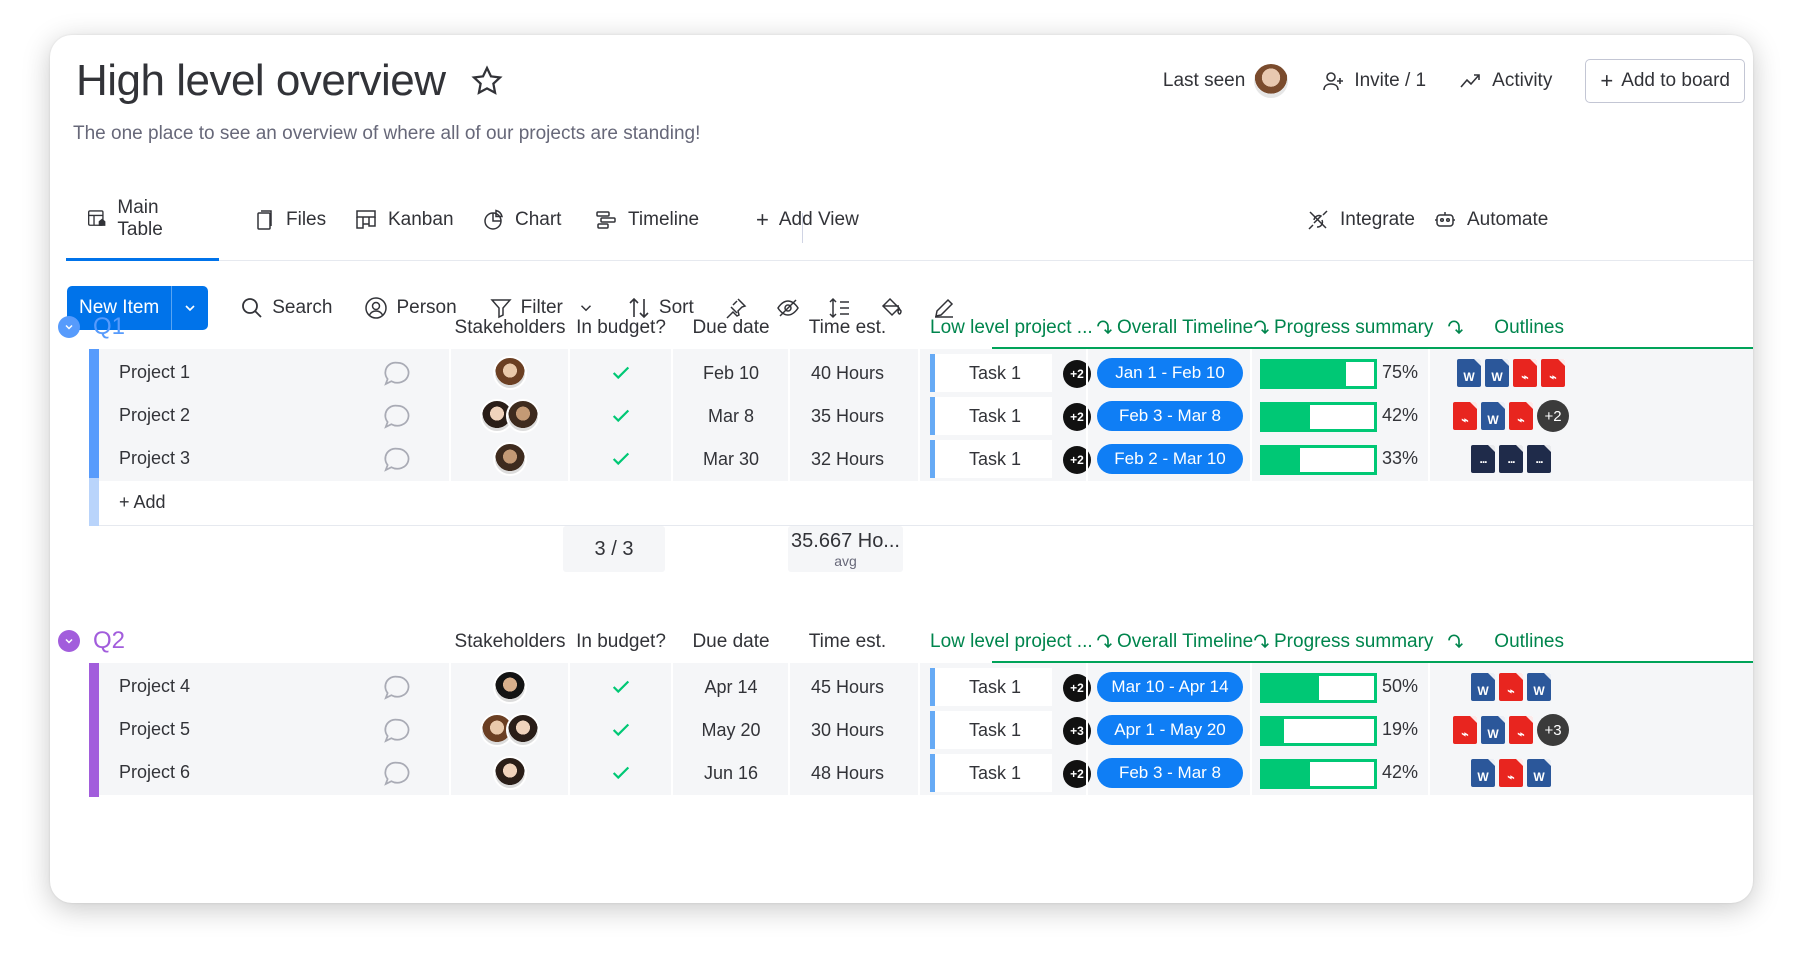 The height and width of the screenshot is (969, 1803). Describe the element at coordinates (731, 328) in the screenshot. I see `column-header-due-date: Due date` at that location.